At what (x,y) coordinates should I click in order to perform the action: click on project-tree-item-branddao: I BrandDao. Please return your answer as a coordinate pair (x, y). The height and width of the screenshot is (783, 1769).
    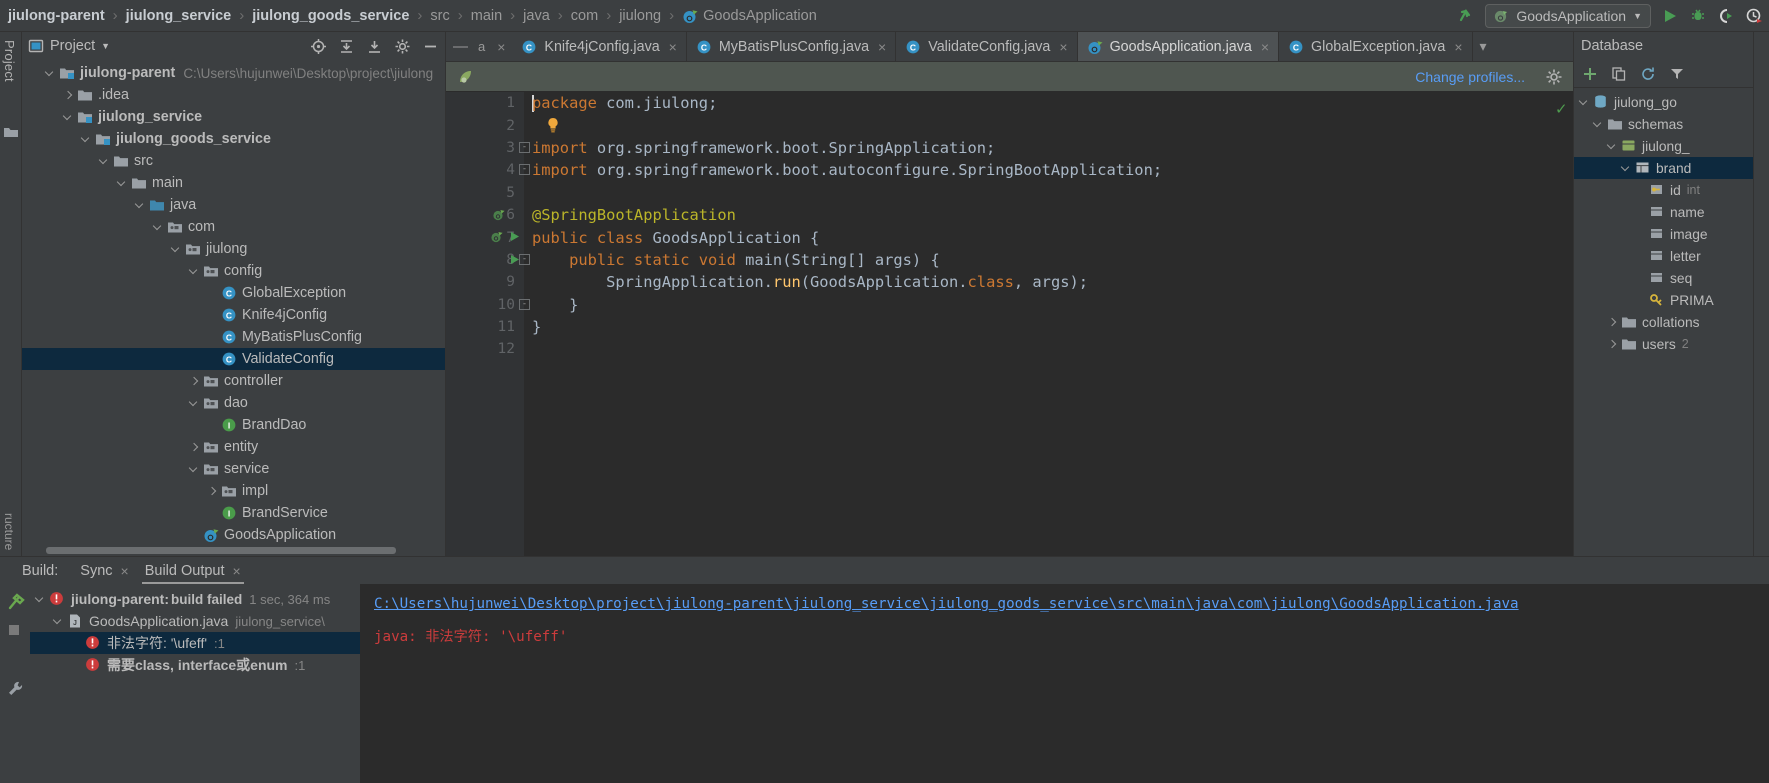
    Looking at the image, I should click on (233, 425).